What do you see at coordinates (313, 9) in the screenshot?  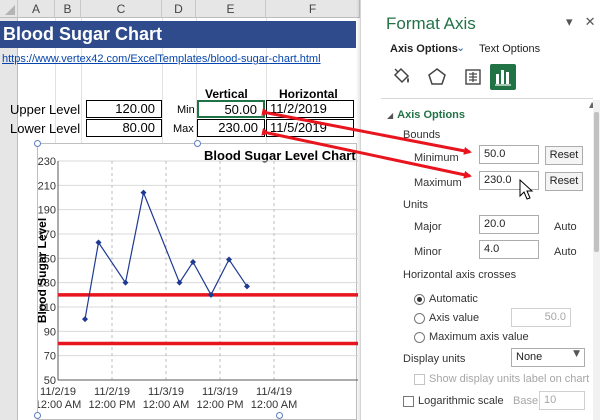 I see `column-header-f: F` at bounding box center [313, 9].